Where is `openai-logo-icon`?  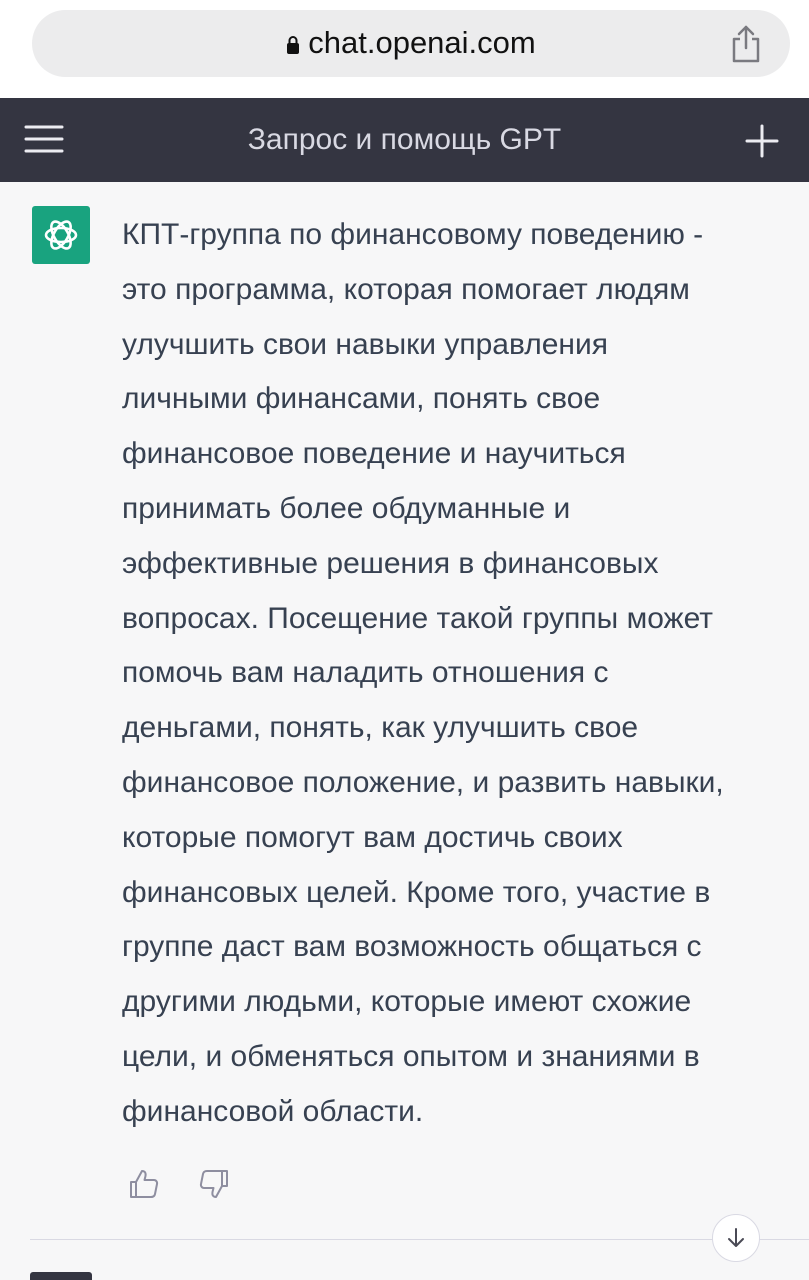
openai-logo-icon is located at coordinates (61, 235).